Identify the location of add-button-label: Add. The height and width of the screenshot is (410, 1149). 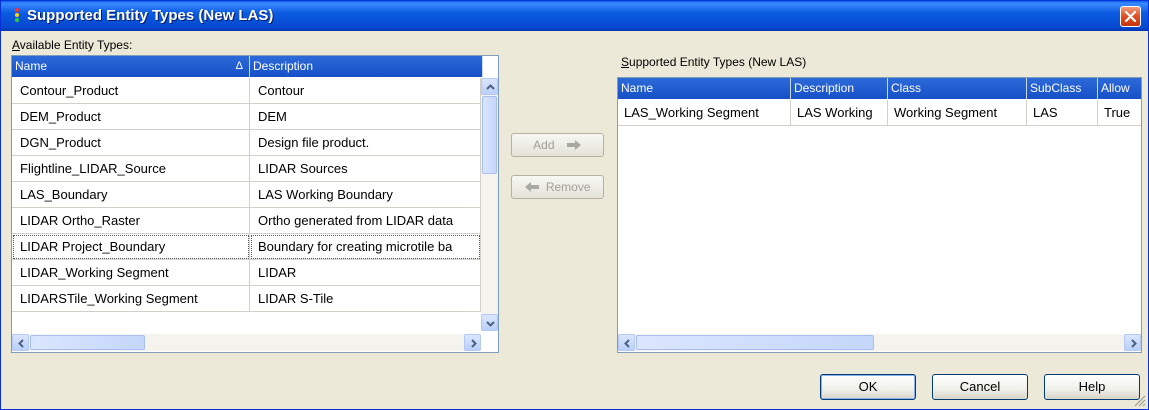
(544, 145).